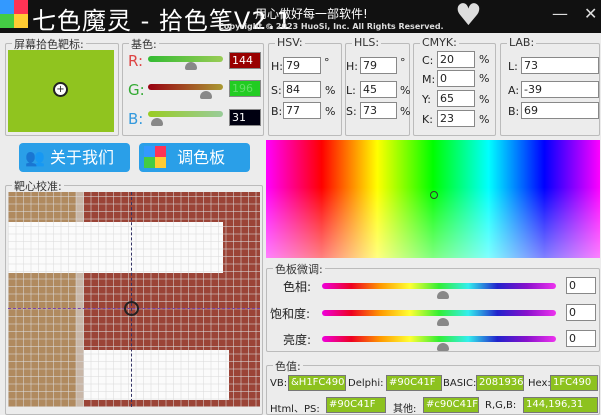 This screenshot has height=415, width=601. Describe the element at coordinates (500, 383) in the screenshot. I see `basic-value: 2081936` at that location.